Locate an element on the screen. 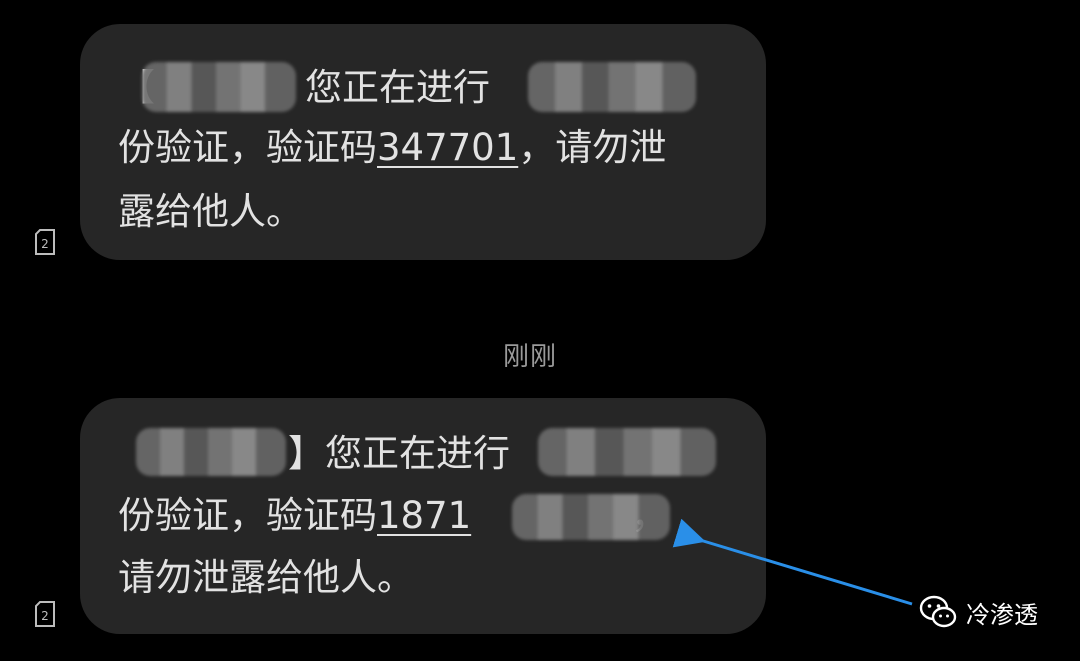 Image resolution: width=1080 pixels, height=661 pixels. message-line: 露给他人。 is located at coordinates (210, 211).